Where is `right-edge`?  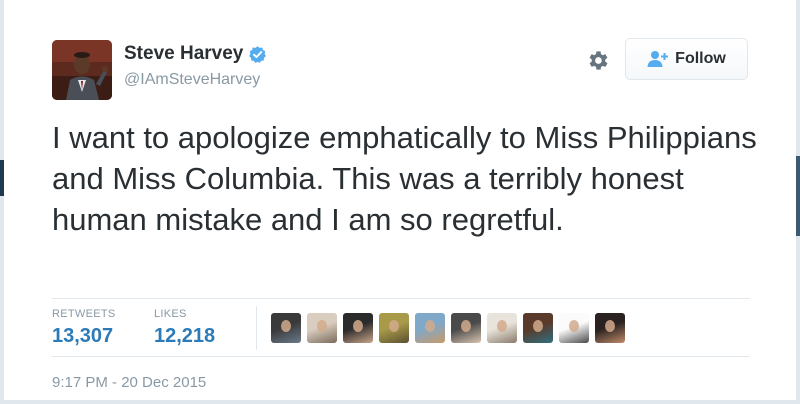 right-edge is located at coordinates (798, 202).